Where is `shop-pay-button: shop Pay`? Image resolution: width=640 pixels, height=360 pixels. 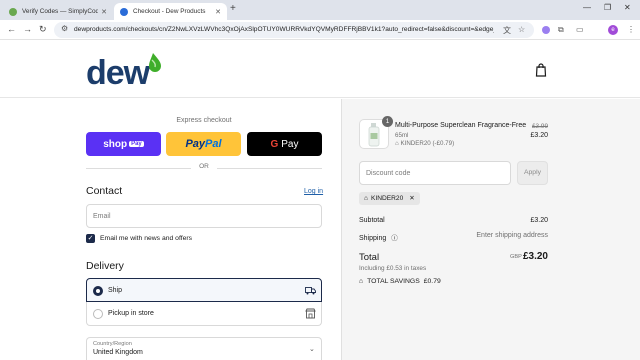 shop-pay-button: shop Pay is located at coordinates (123, 144).